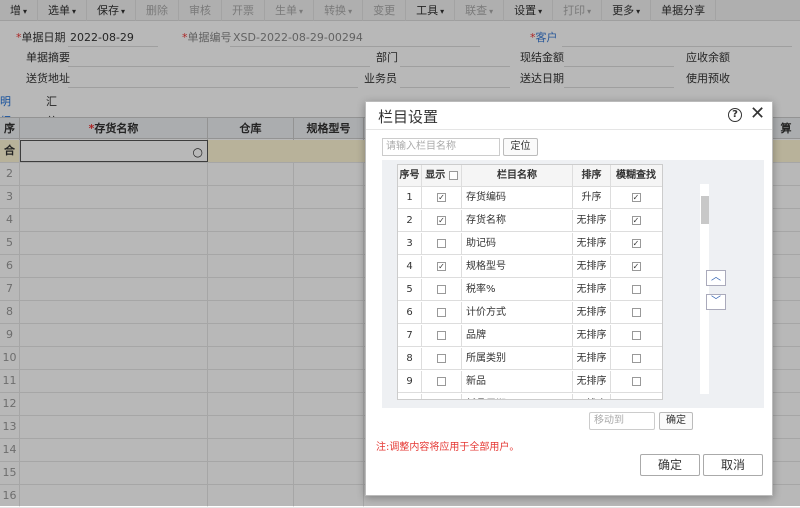 The image size is (800, 508). Describe the element at coordinates (530, 290) in the screenshot. I see `column-row: 5 税率% 无排序` at that location.